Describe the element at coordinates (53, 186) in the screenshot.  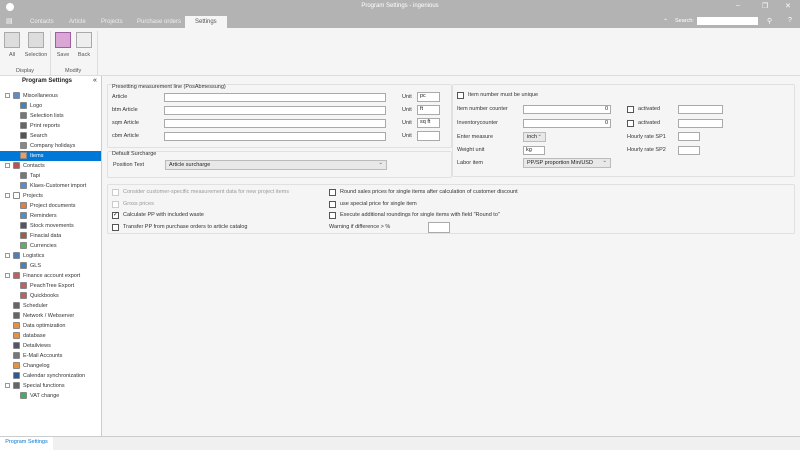
I see `sidebar-item-klaes-customer-import: Klaes-Customer import` at that location.